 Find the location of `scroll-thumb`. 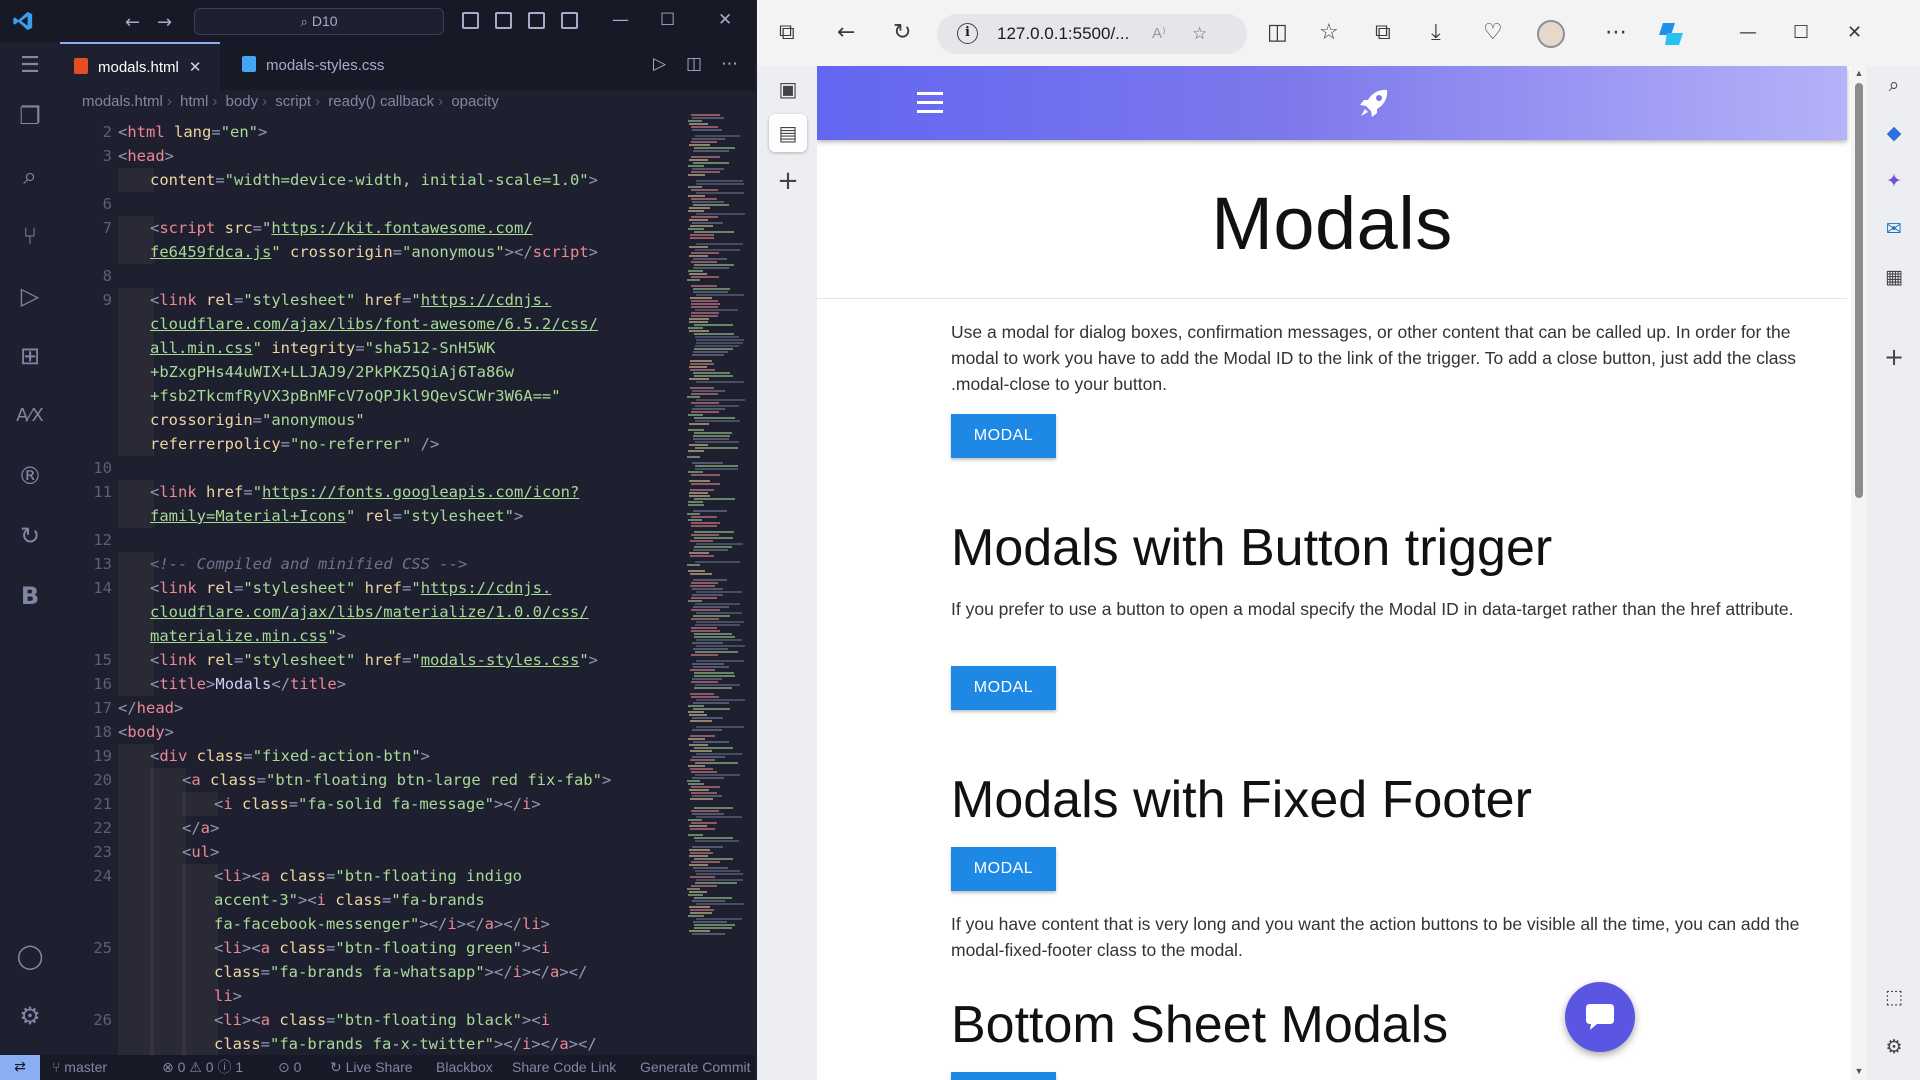

scroll-thumb is located at coordinates (1859, 290).